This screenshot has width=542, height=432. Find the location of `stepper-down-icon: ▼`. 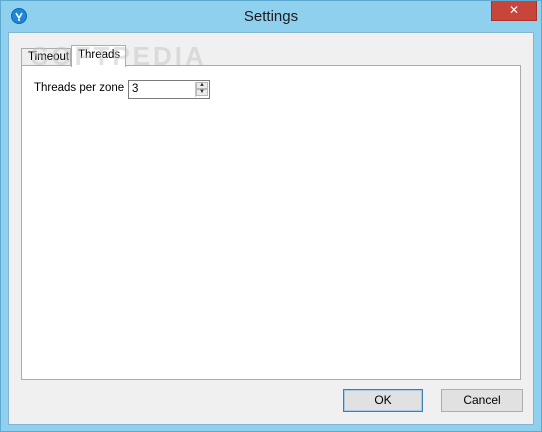

stepper-down-icon: ▼ is located at coordinates (202, 92).